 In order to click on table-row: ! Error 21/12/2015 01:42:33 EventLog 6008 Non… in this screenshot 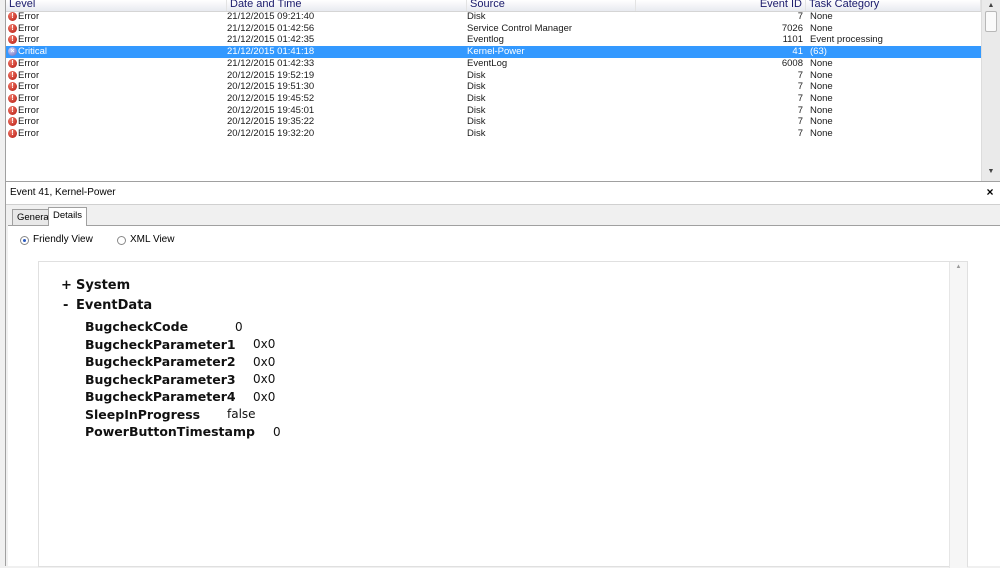, I will do `click(493, 64)`.